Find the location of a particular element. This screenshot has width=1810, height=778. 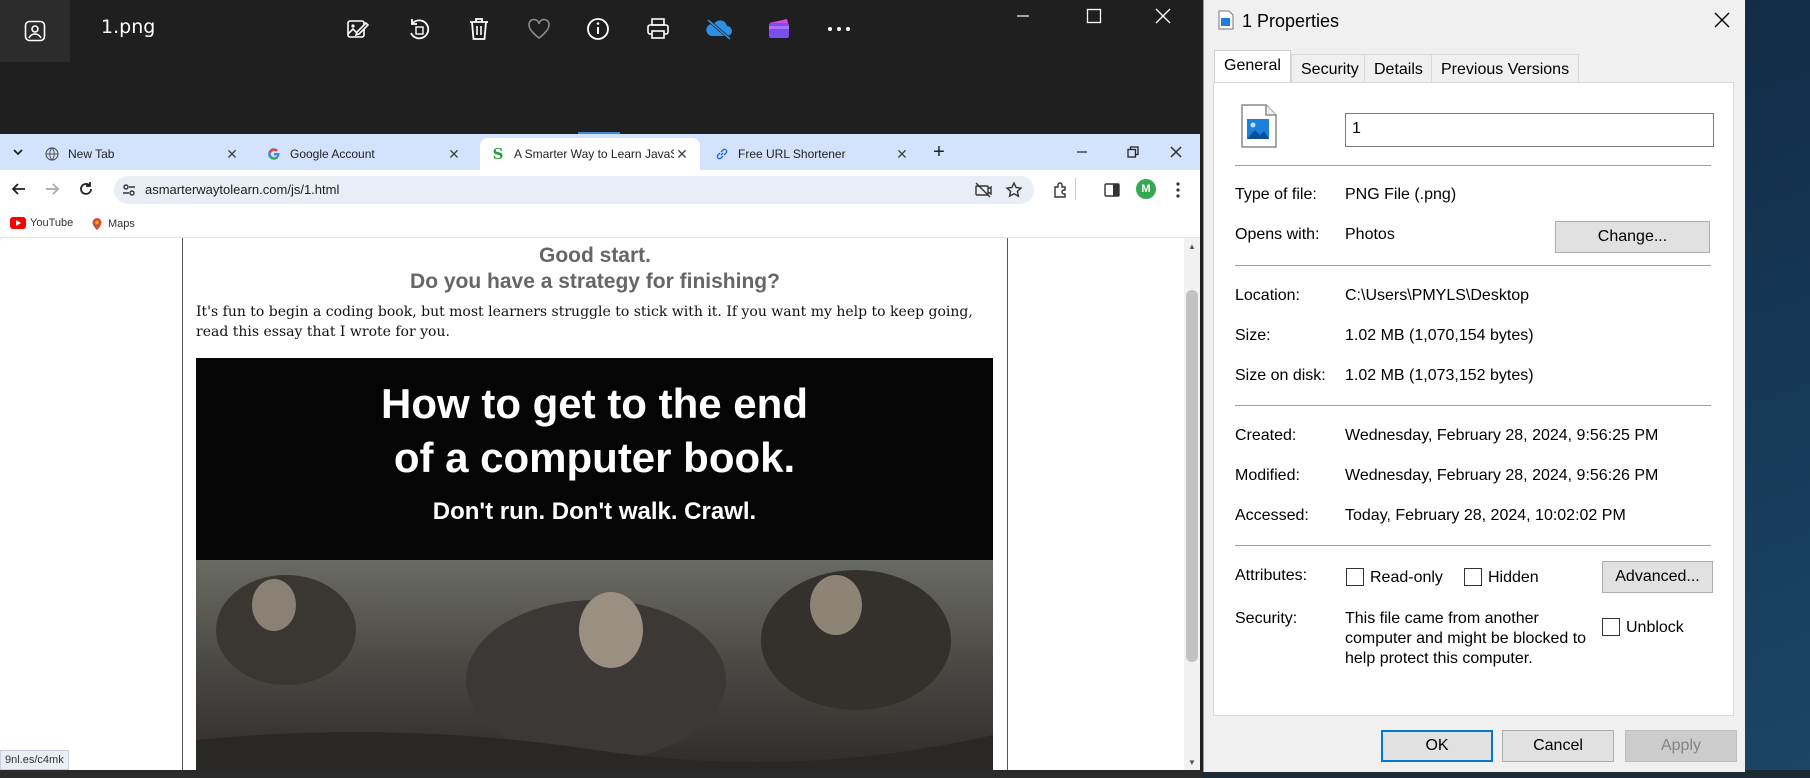

bookmark-maps: Maps is located at coordinates (112, 224).